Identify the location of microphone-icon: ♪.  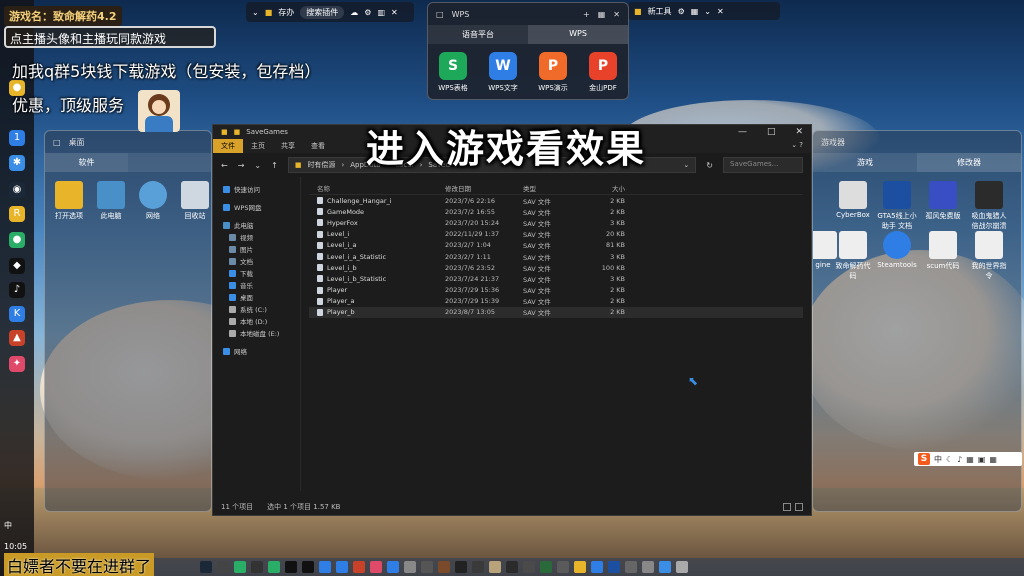
(959, 459).